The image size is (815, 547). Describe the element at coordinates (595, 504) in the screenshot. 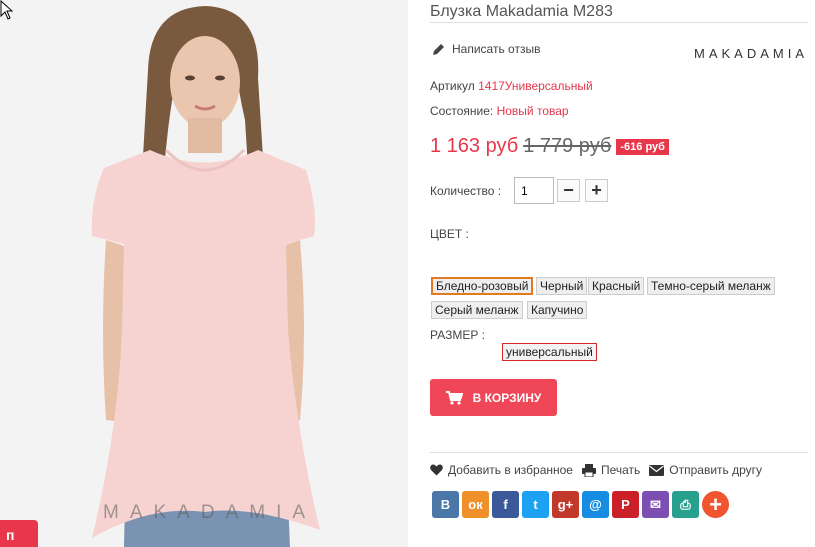

I see `mail-ru-icon: @` at that location.